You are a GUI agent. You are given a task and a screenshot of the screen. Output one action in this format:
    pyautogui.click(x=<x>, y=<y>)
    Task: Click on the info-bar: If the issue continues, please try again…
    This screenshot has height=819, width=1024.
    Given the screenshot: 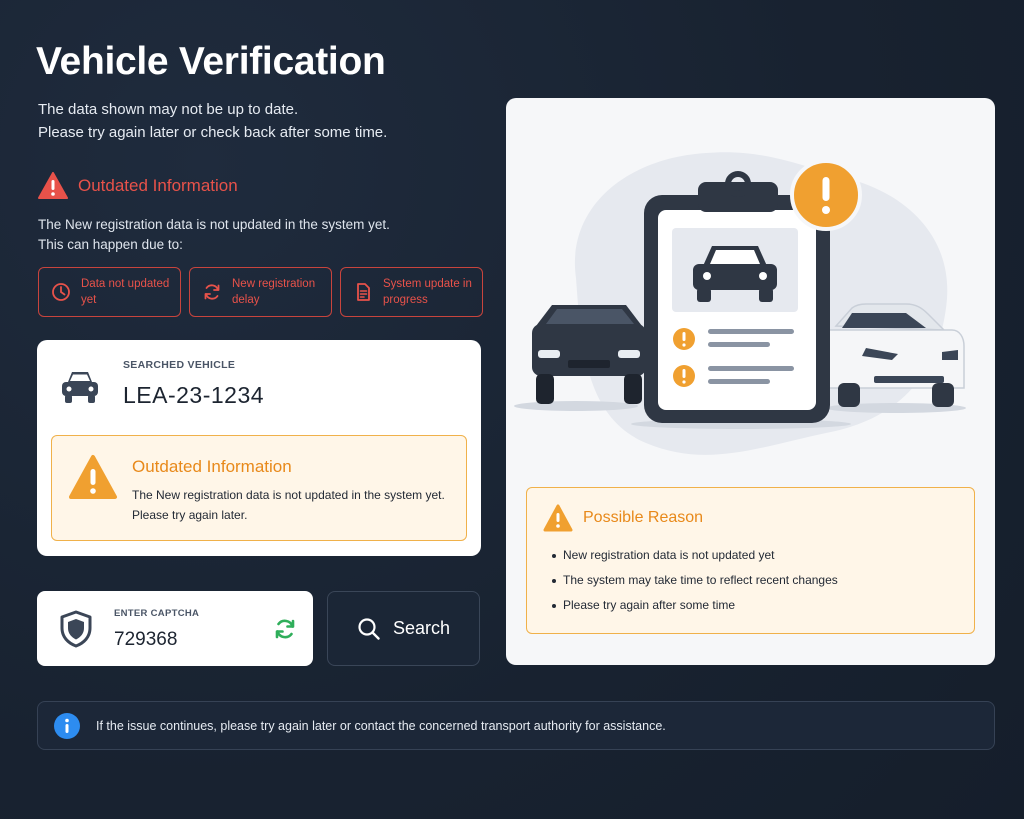 What is the action you would take?
    pyautogui.click(x=516, y=725)
    